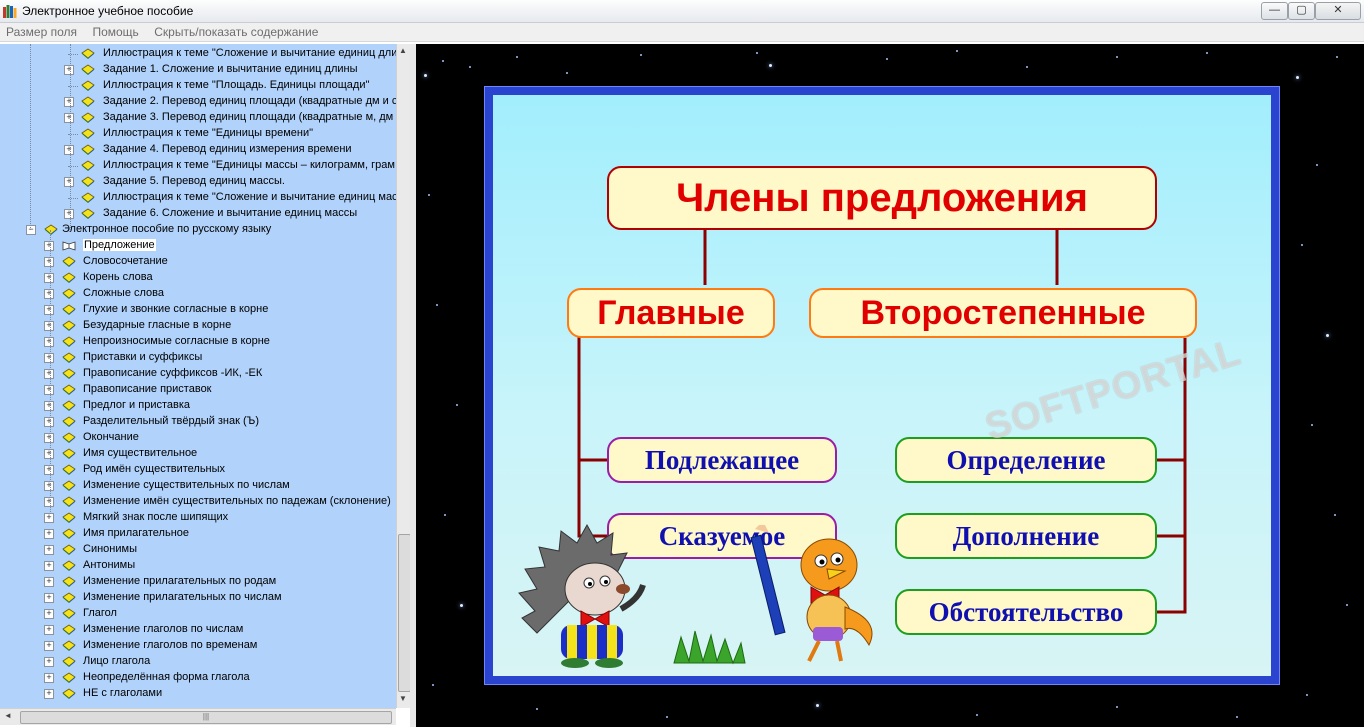  Describe the element at coordinates (403, 698) in the screenshot. I see `scroll-down-icon: ▼` at that location.